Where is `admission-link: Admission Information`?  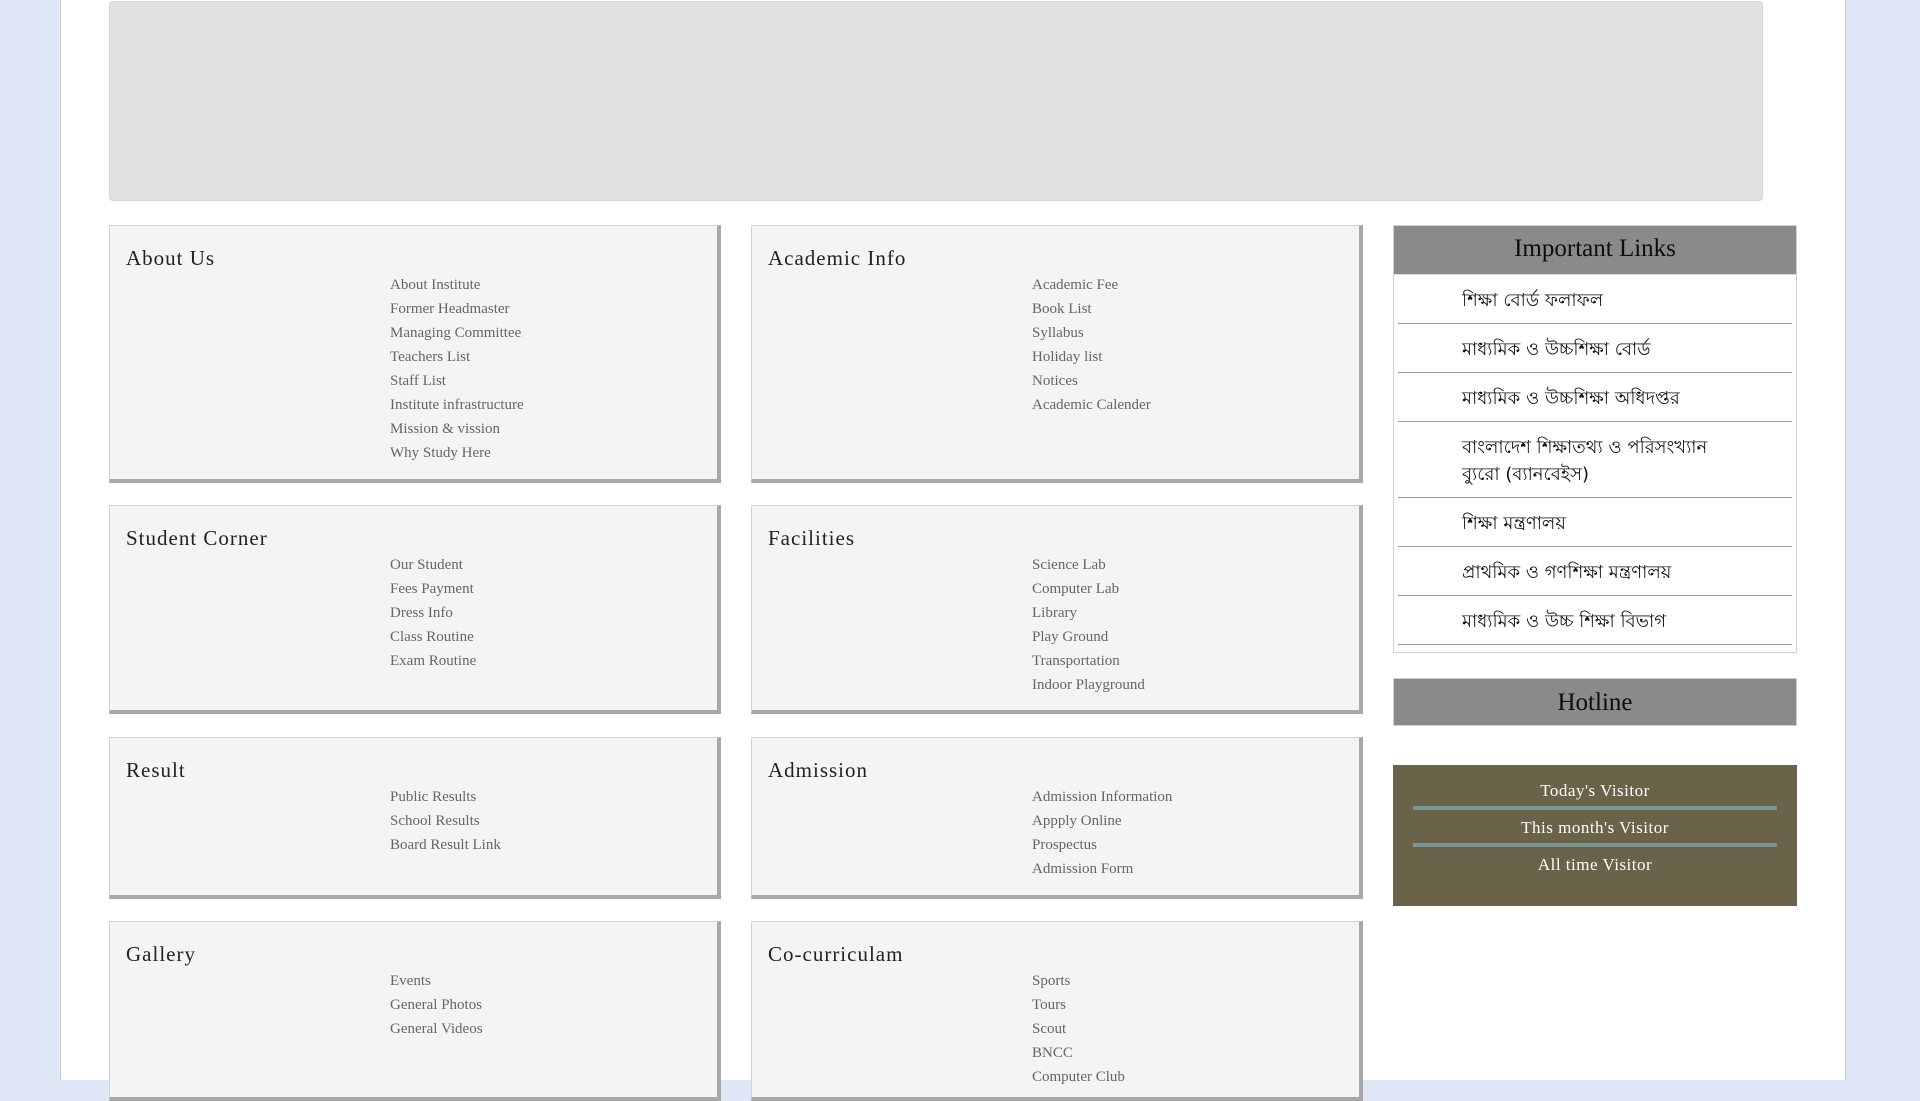 admission-link: Admission Information is located at coordinates (1102, 797).